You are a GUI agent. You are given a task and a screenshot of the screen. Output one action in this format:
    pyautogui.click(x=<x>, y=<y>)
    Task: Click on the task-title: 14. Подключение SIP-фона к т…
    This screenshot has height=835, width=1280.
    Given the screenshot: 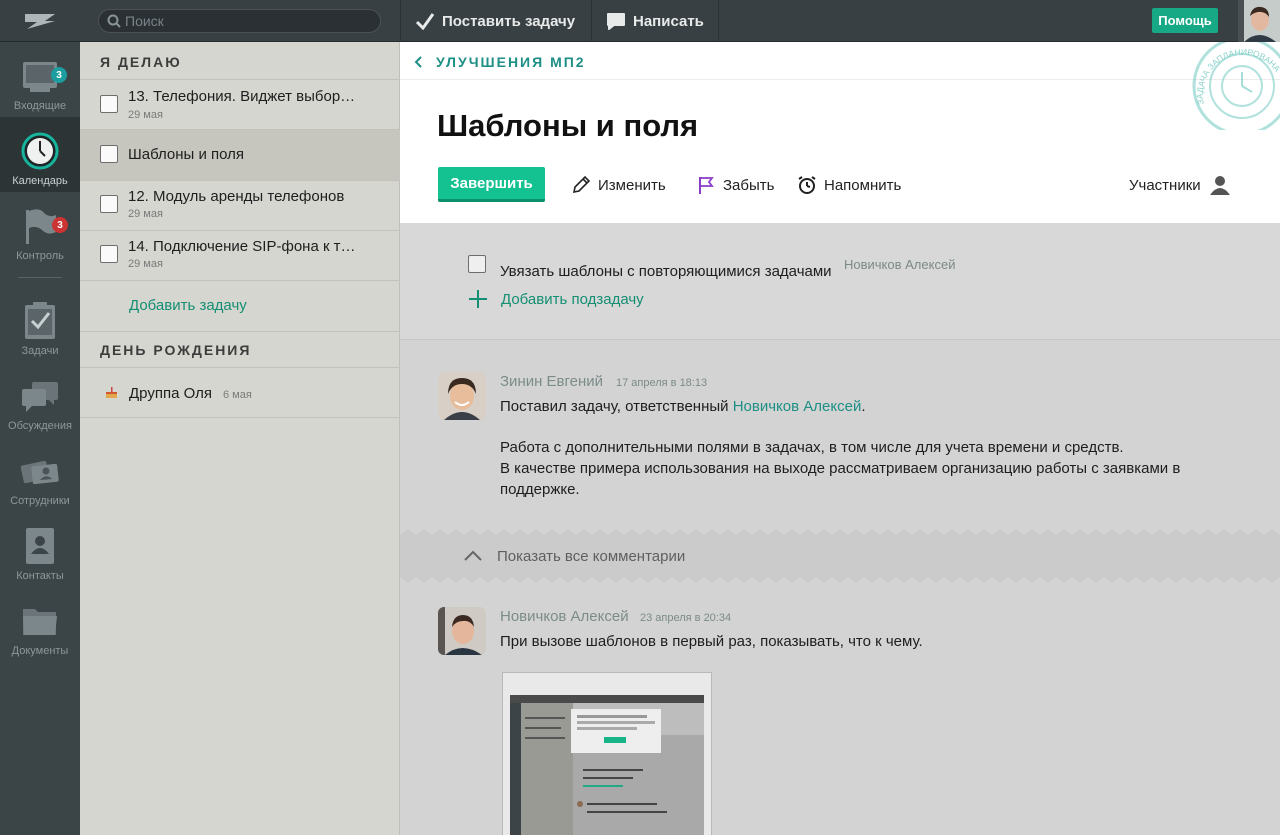 What is the action you would take?
    pyautogui.click(x=242, y=246)
    